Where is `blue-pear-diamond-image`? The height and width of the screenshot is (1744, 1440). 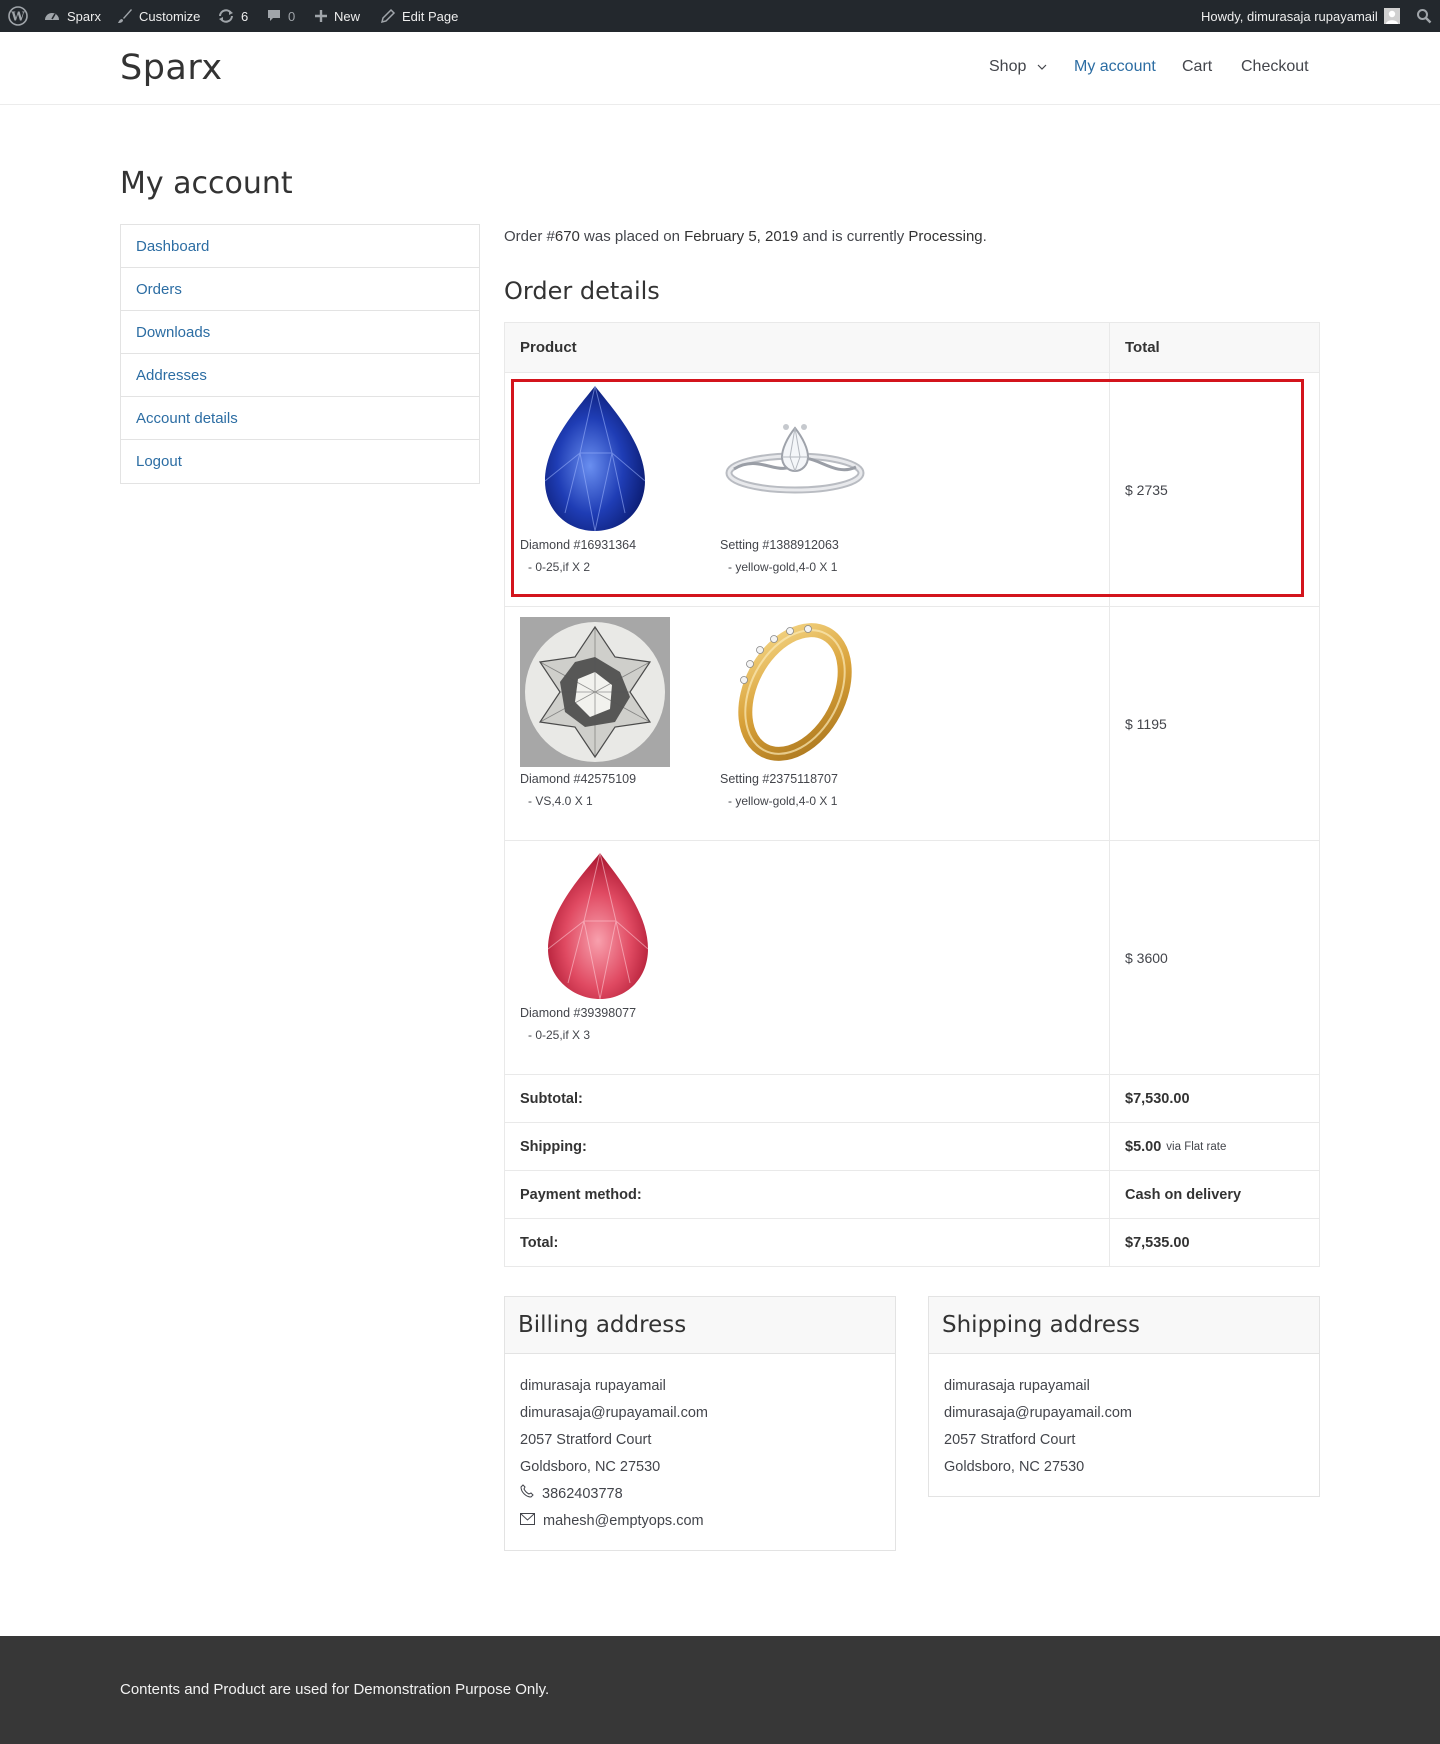
blue-pear-diamond-image is located at coordinates (595, 458).